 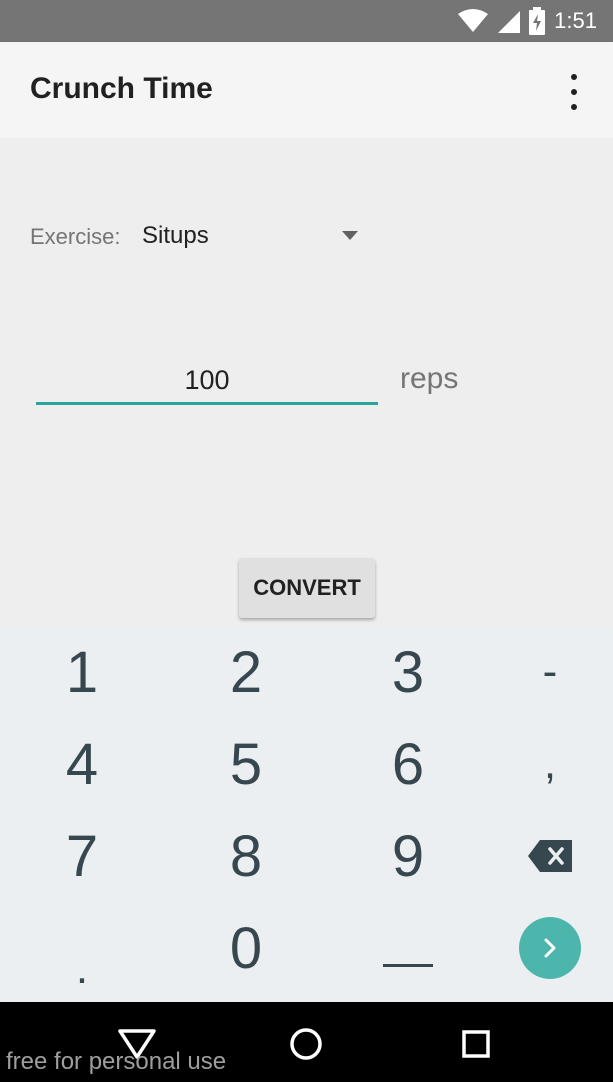 I want to click on status-icons: 1:51, so click(x=527, y=21).